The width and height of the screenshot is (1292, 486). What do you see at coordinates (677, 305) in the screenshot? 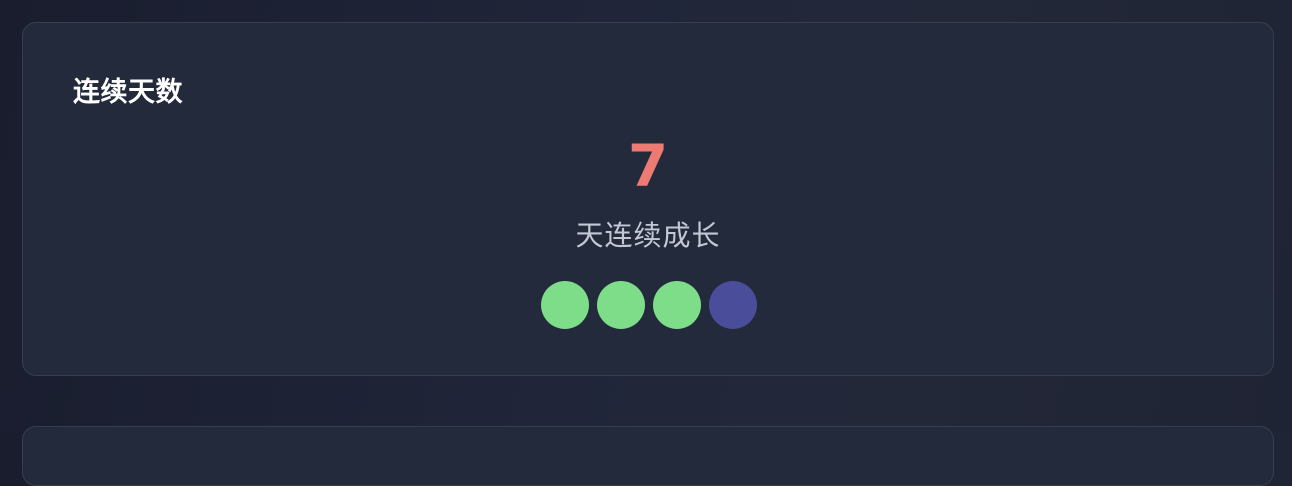
I see `day-dot-3-done` at bounding box center [677, 305].